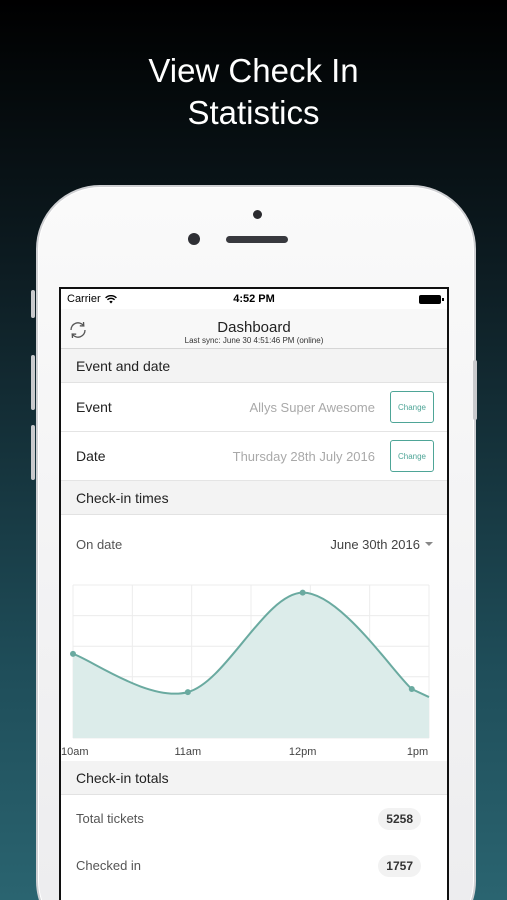  I want to click on headline-line-1: View Check In, so click(253, 70).